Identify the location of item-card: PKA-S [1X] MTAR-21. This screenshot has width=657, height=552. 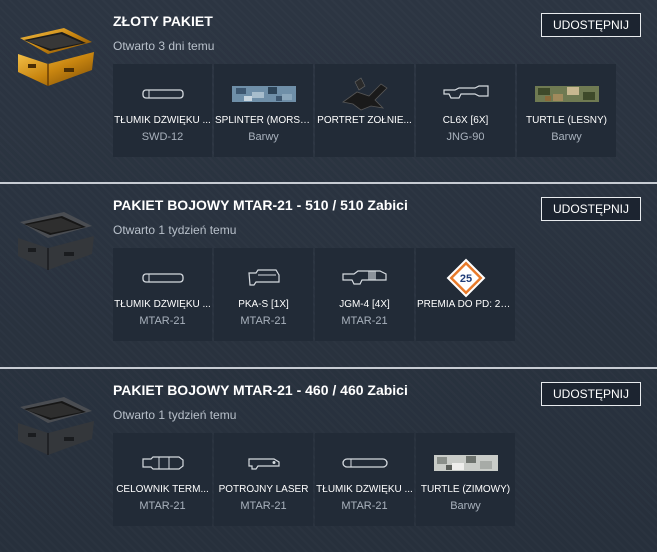
(263, 294).